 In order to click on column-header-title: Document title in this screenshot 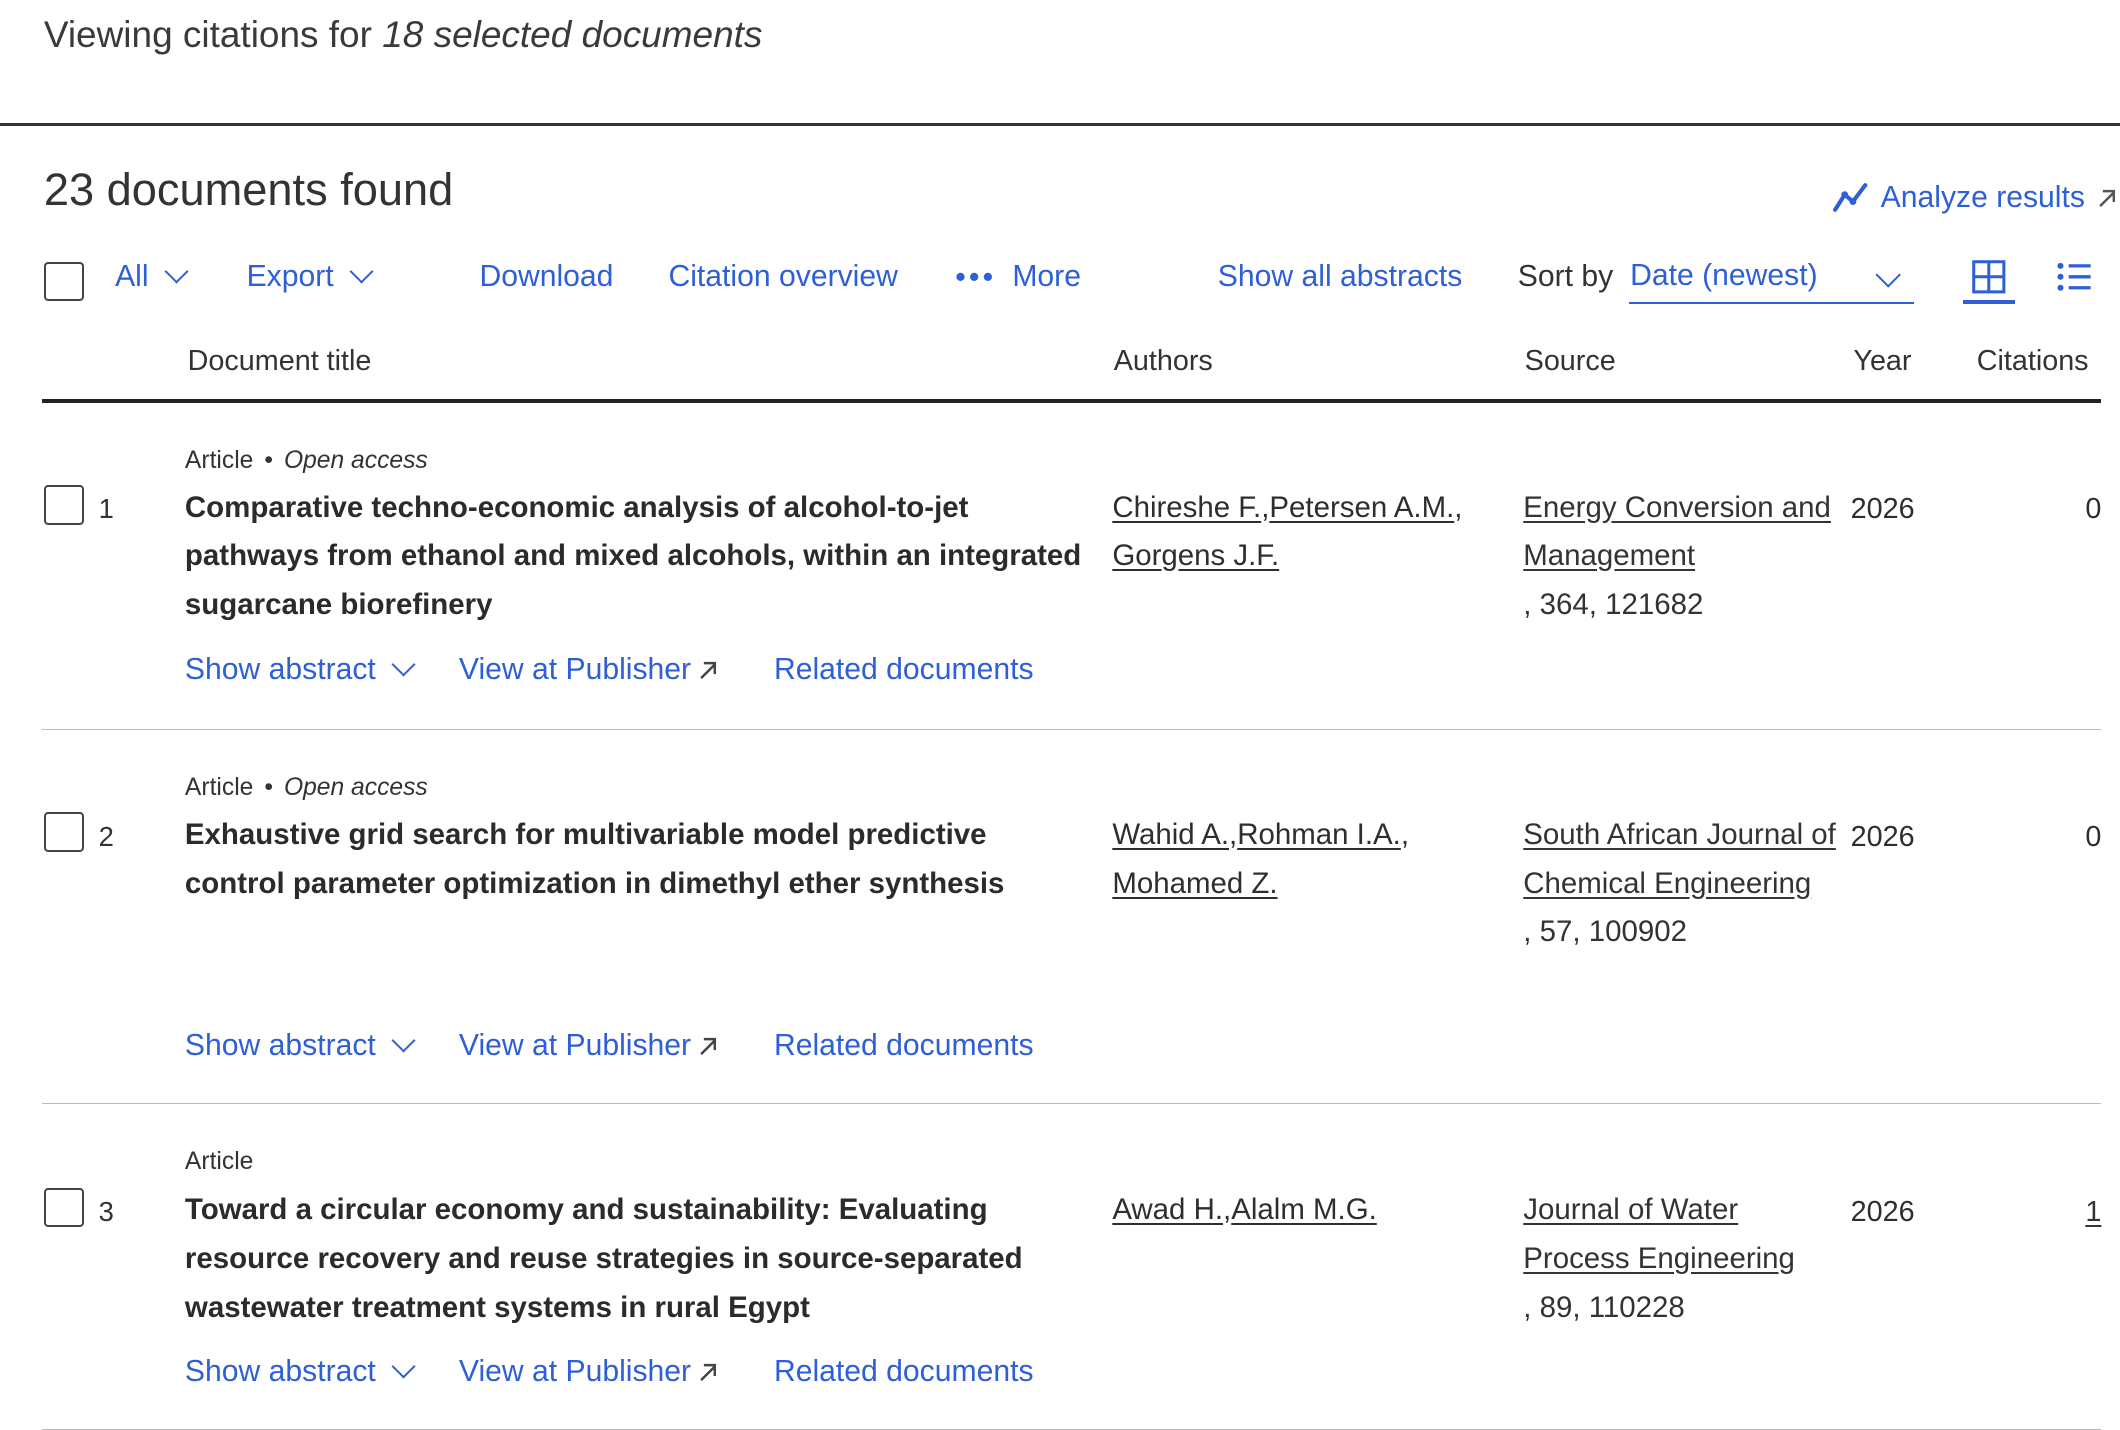, I will do `click(280, 361)`.